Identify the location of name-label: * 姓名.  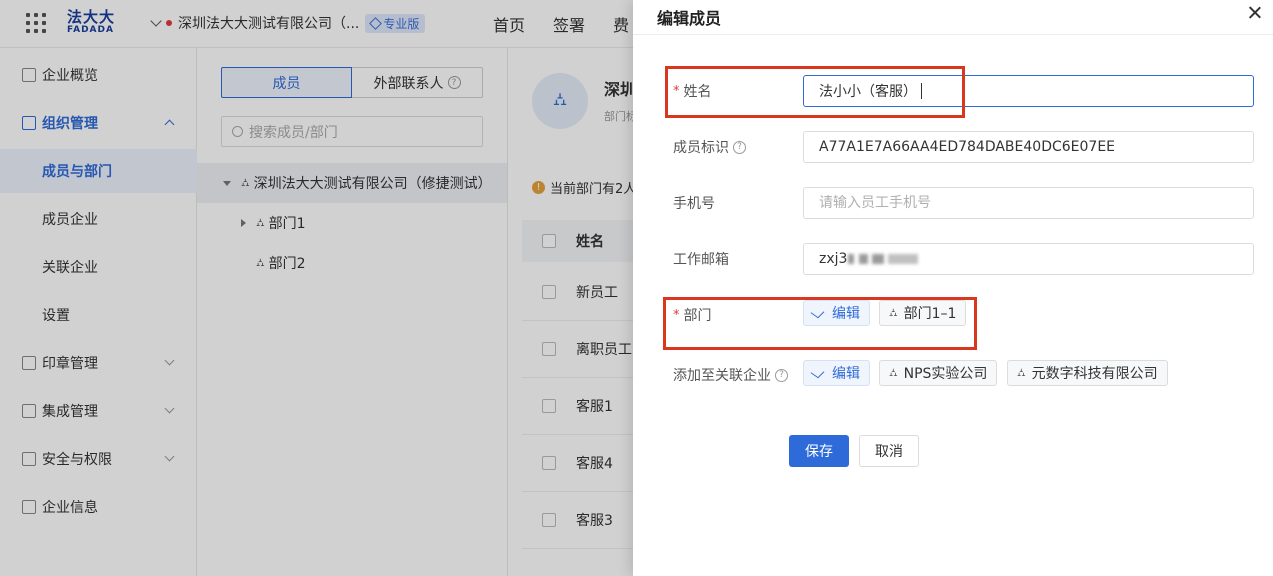
(692, 92).